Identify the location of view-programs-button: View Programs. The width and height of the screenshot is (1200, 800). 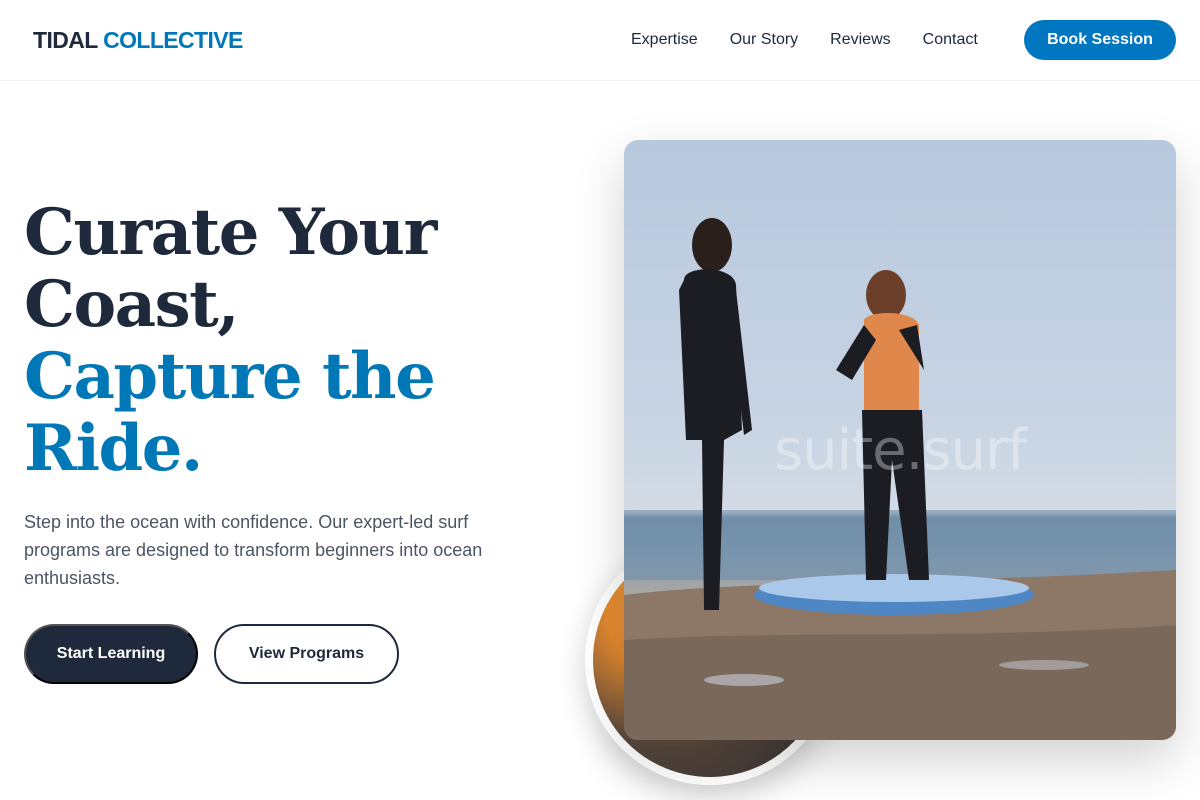
(306, 654).